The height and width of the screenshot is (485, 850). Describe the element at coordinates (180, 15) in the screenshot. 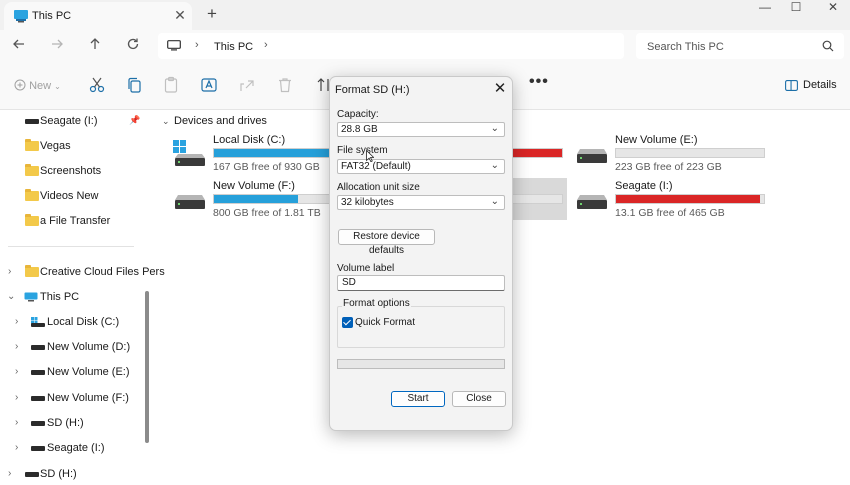

I see `close-tab-icon: ✕` at that location.